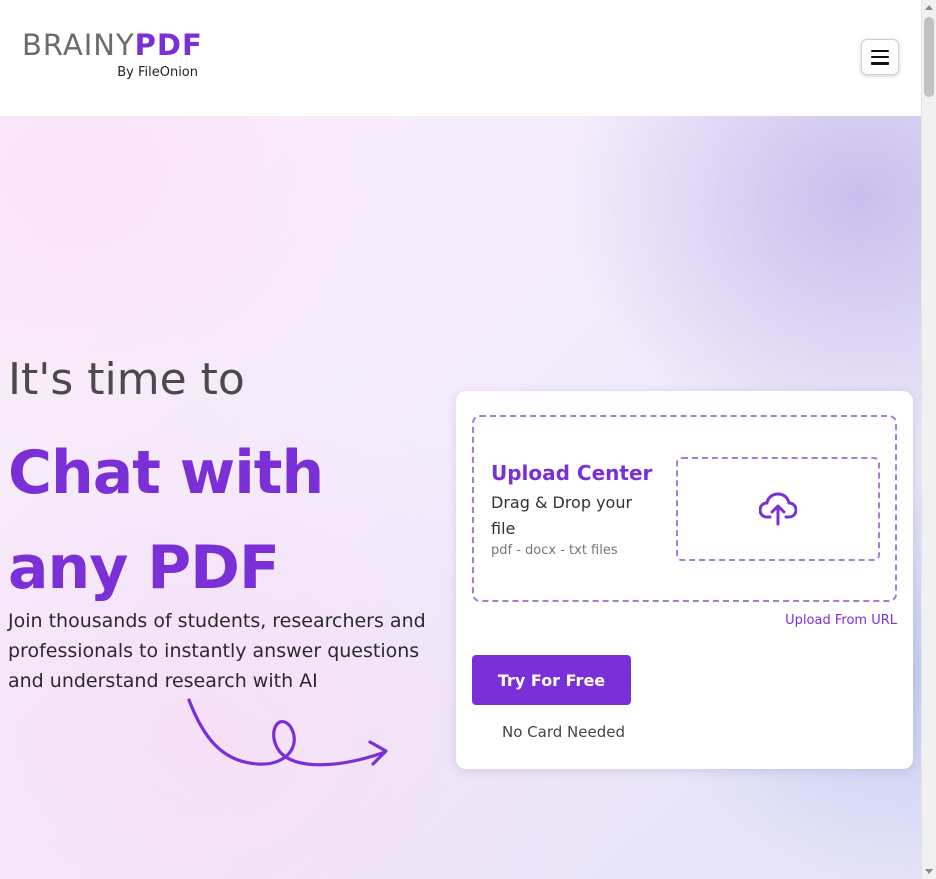 The width and height of the screenshot is (936, 879). I want to click on logo-wordmark: BRAINYPDF, so click(112, 45).